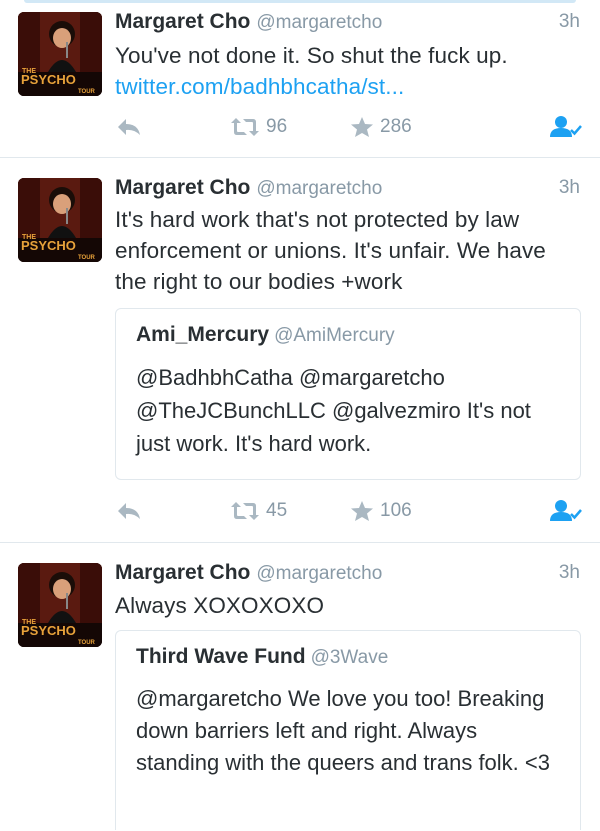 The width and height of the screenshot is (600, 831). Describe the element at coordinates (220, 605) in the screenshot. I see `tweet-text: Always XOXOXOXO` at that location.